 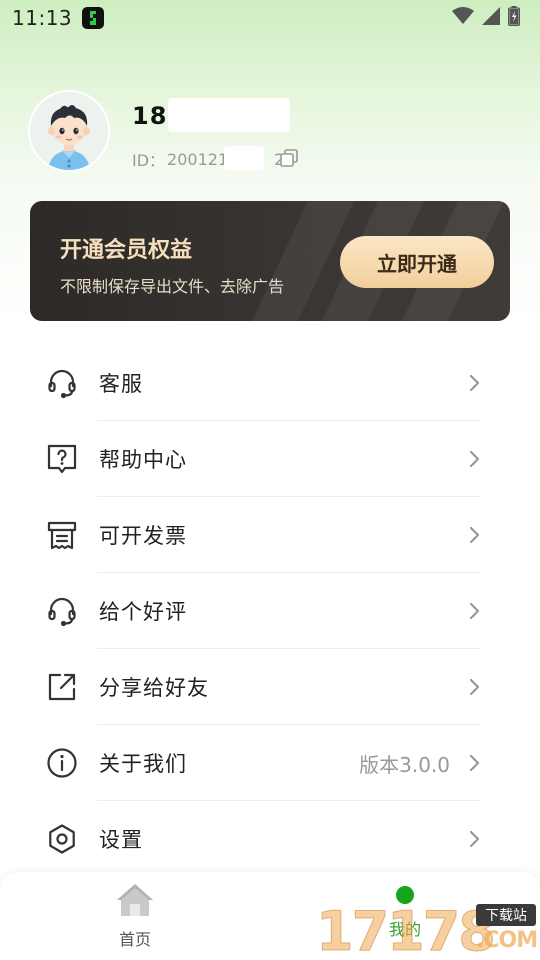 What do you see at coordinates (270, 839) in the screenshot?
I see `menu-item-settings: 设置` at bounding box center [270, 839].